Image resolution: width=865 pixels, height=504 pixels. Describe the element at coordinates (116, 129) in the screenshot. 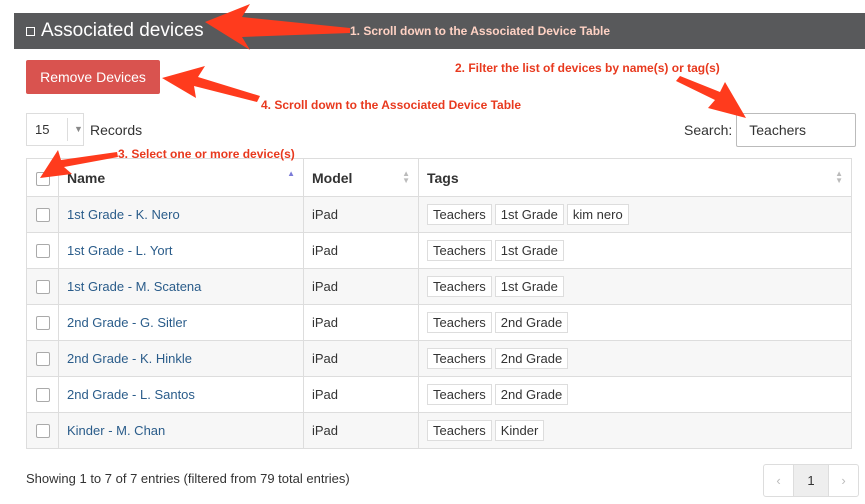

I see `records-label: Records` at that location.